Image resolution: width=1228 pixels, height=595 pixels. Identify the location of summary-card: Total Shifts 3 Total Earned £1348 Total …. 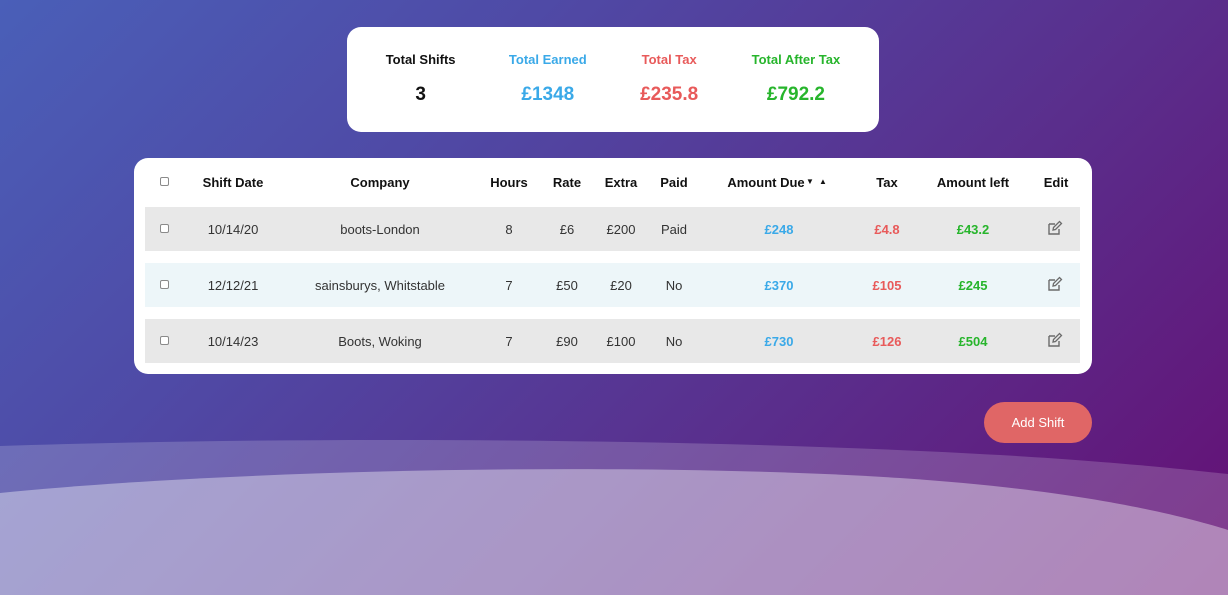
(613, 79).